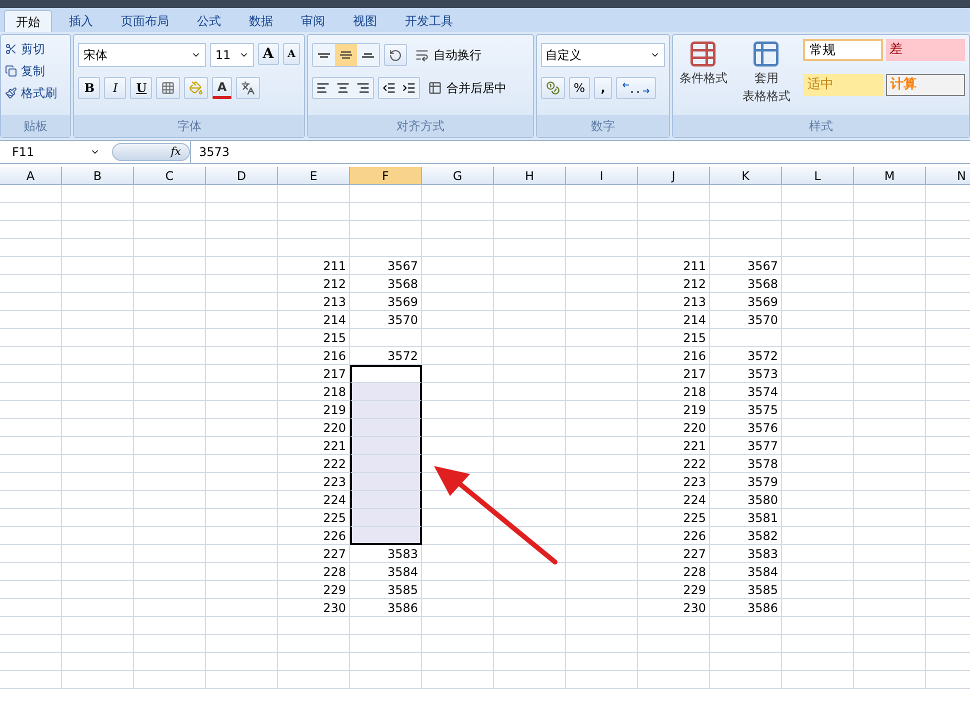  I want to click on column-header: M, so click(890, 175).